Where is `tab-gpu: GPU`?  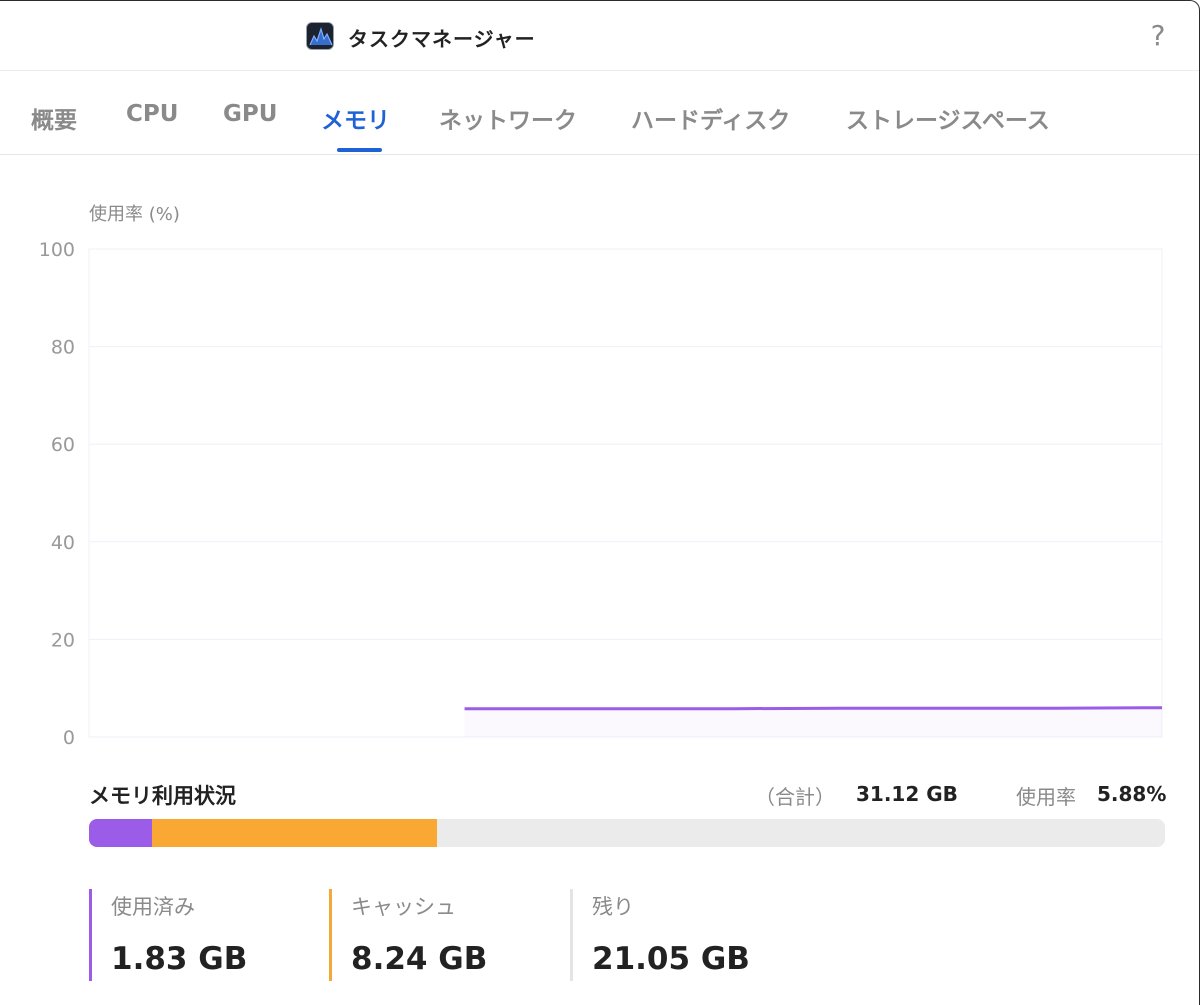 tab-gpu: GPU is located at coordinates (250, 114).